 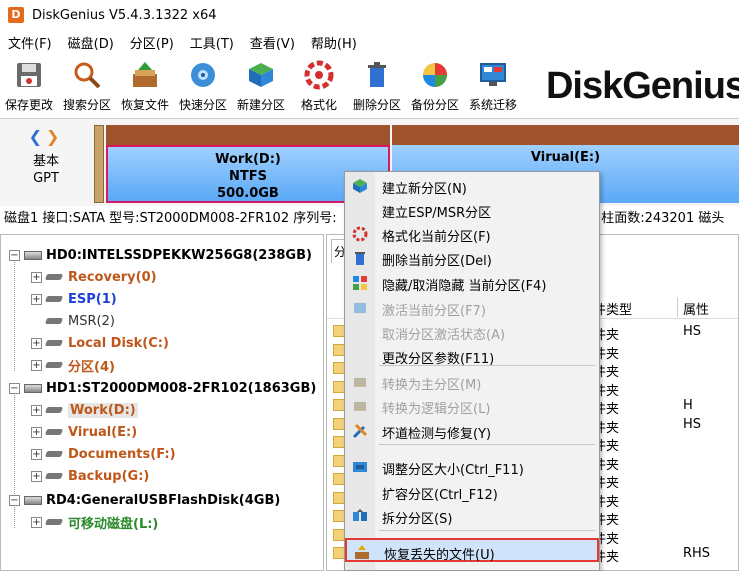 What do you see at coordinates (437, 434) in the screenshot?
I see `context-menu-item-label: 坏道检测与修复(Y)` at bounding box center [437, 434].